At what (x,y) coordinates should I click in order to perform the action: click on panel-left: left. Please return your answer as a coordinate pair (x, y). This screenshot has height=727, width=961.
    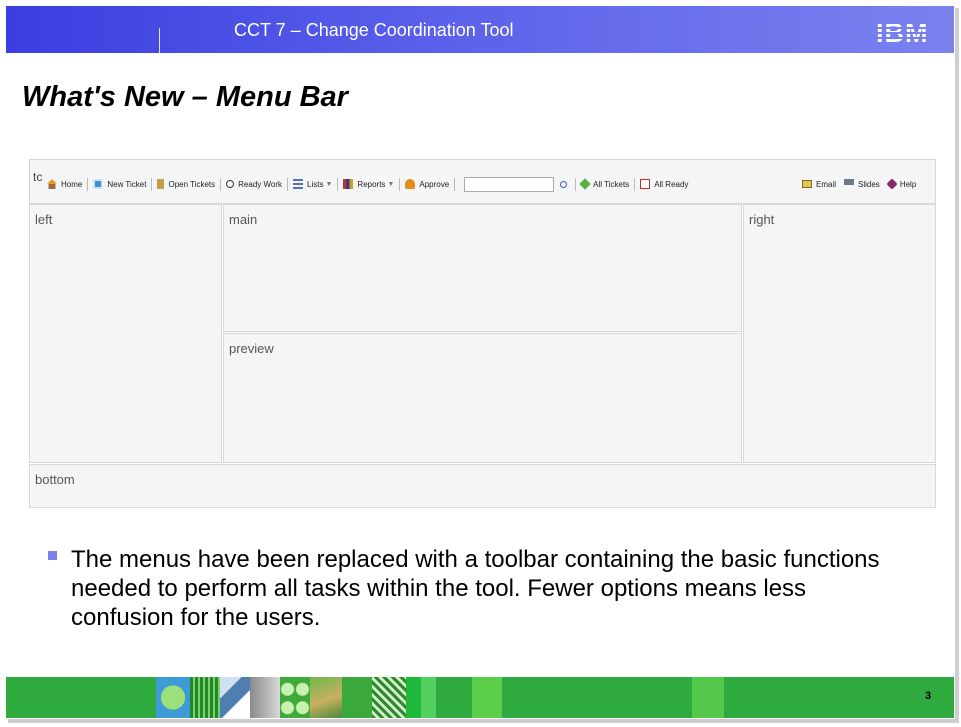
    Looking at the image, I should click on (125, 333).